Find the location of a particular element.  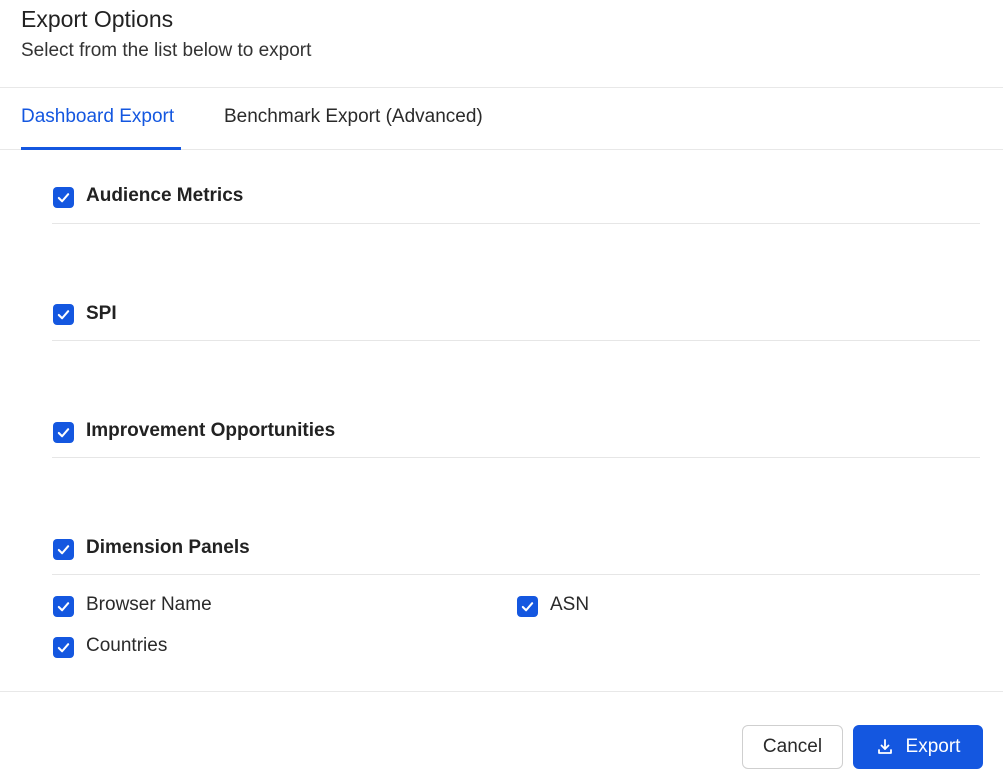

browser-name-checkbox is located at coordinates (63, 606).